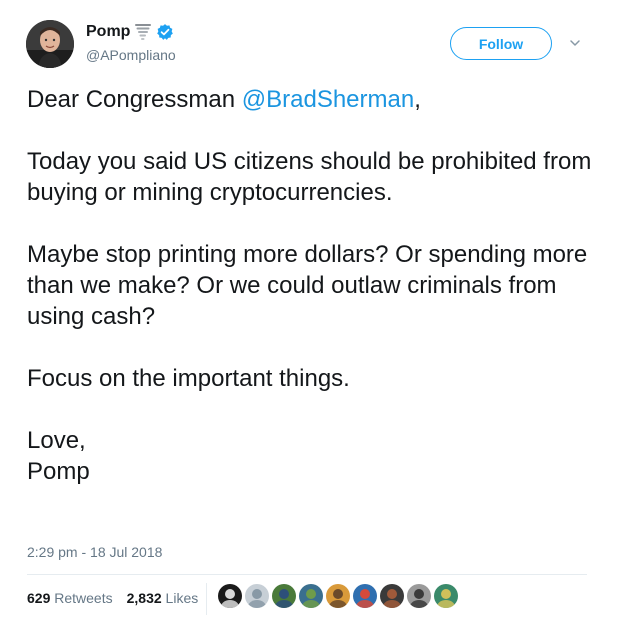 This screenshot has width=618, height=621. What do you see at coordinates (206, 599) in the screenshot?
I see `stats-separator` at bounding box center [206, 599].